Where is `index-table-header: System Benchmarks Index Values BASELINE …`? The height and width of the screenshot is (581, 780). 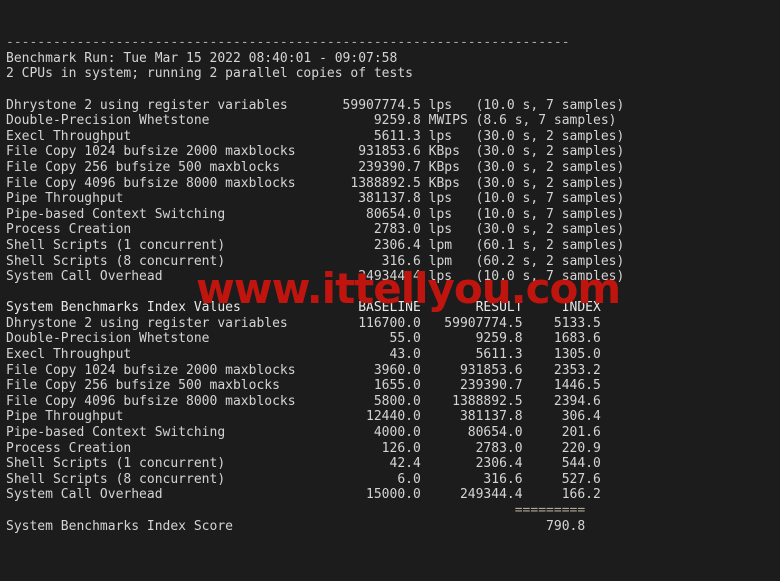 index-table-header: System Benchmarks Index Values BASELINE … is located at coordinates (303, 308).